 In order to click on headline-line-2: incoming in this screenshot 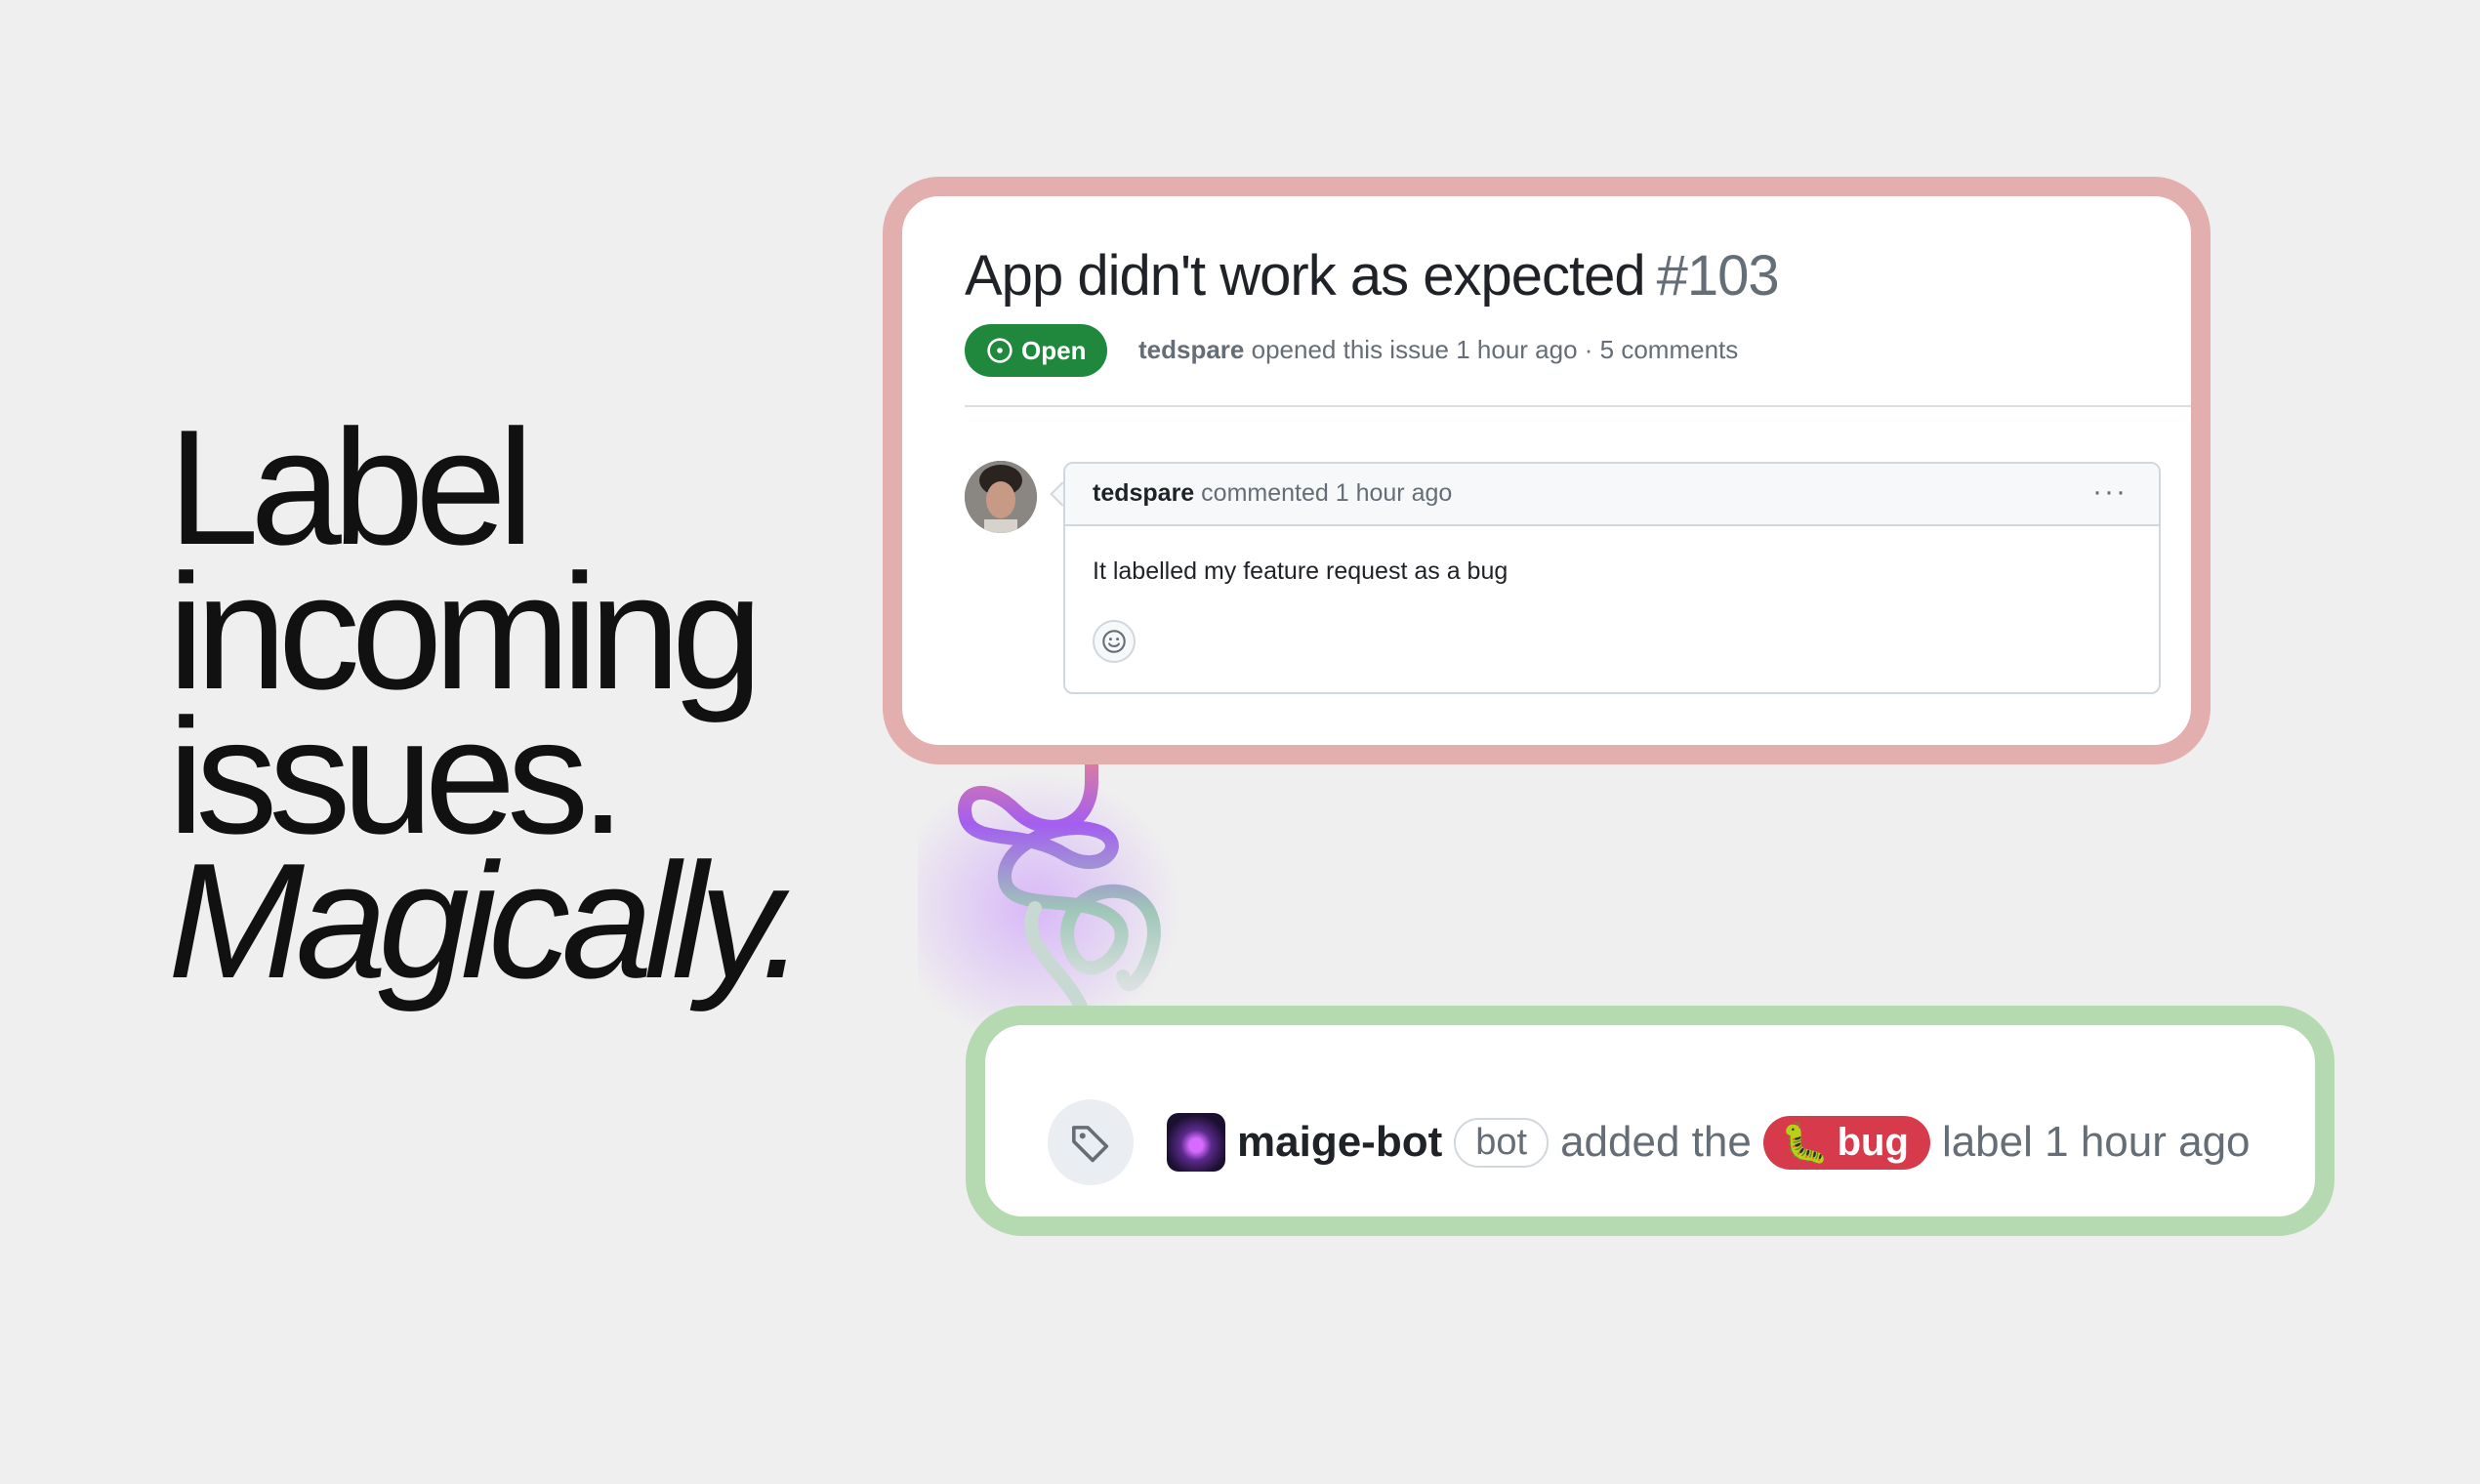, I will do `click(465, 631)`.